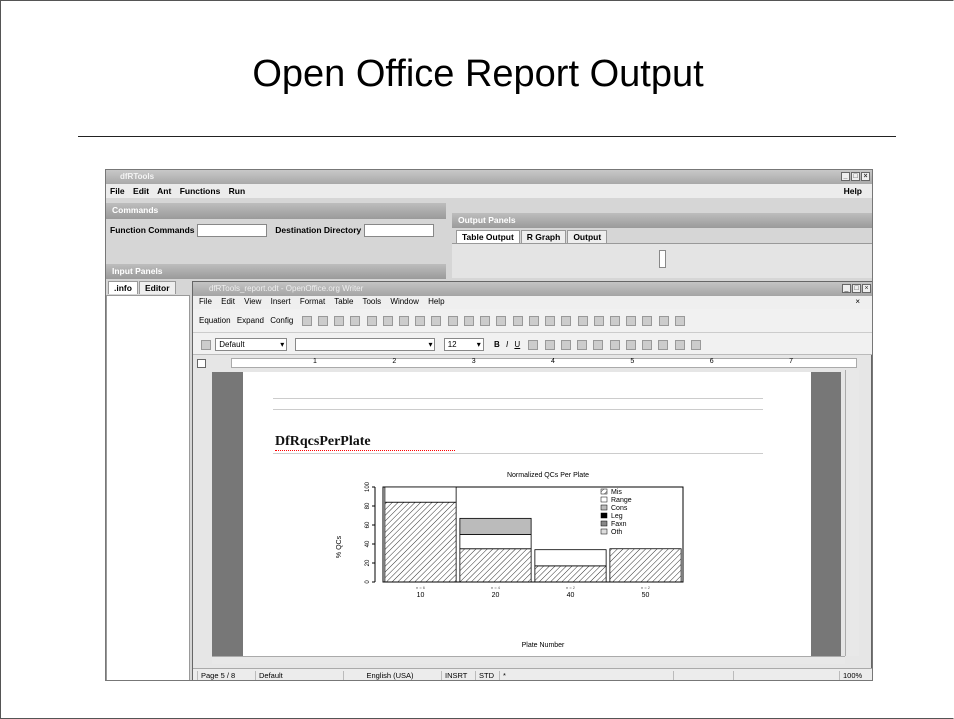 The image size is (954, 719). I want to click on function-commands-field, so click(231, 230).